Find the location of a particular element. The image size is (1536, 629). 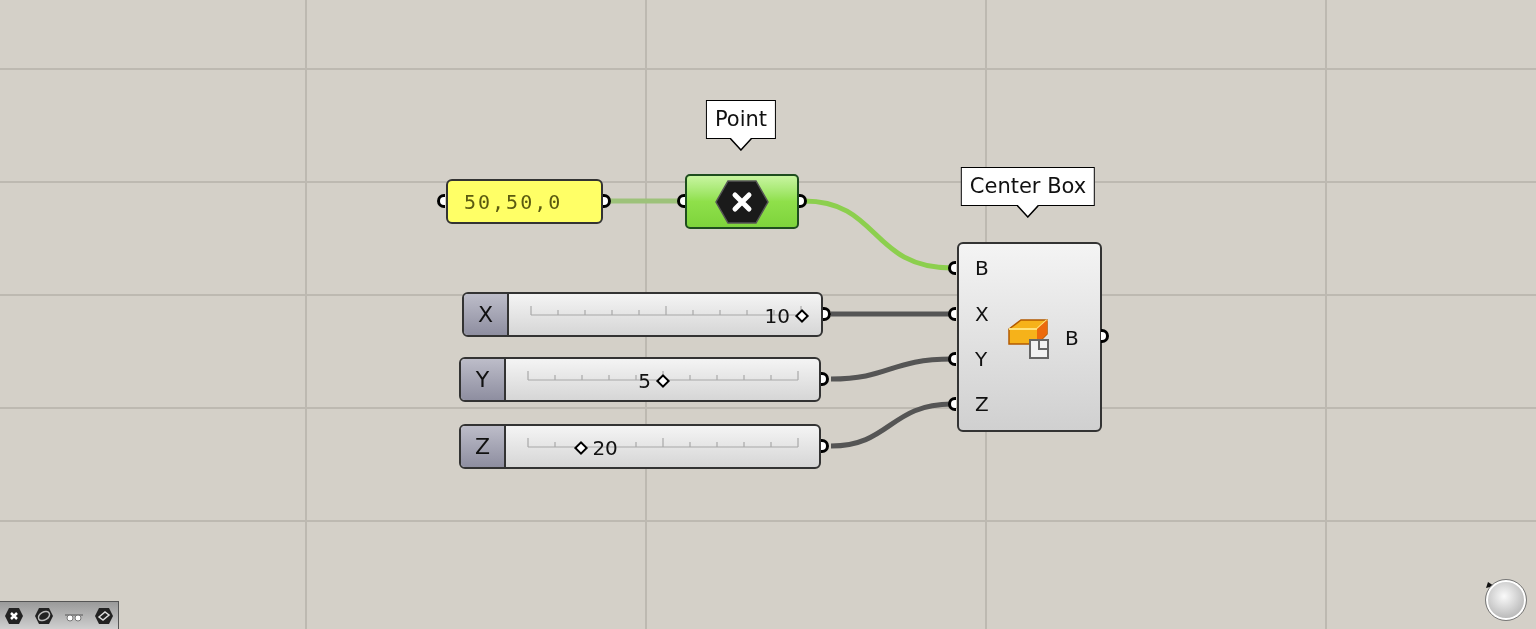

point-component is located at coordinates (742, 201).